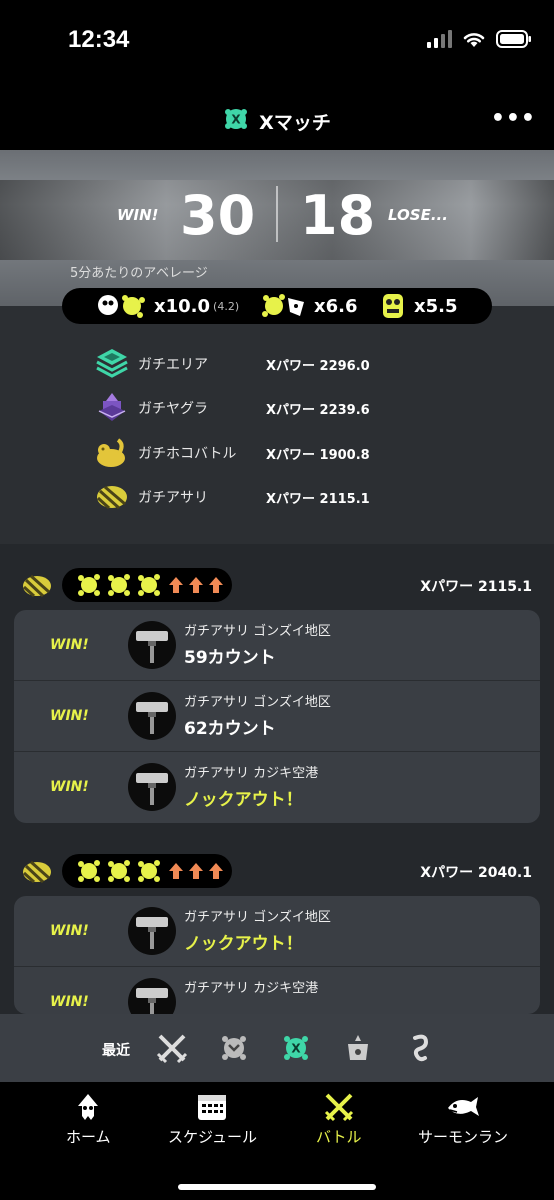 Image resolution: width=554 pixels, height=1200 pixels. I want to click on more-options-button: •••, so click(513, 118).